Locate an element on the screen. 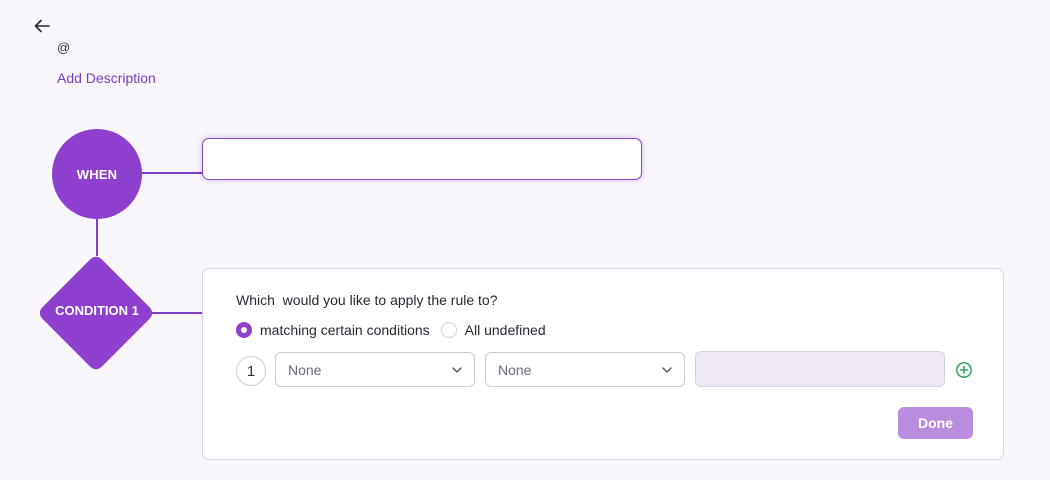 Image resolution: width=1050 pixels, height=480 pixels. operator-select-value: None is located at coordinates (515, 369).